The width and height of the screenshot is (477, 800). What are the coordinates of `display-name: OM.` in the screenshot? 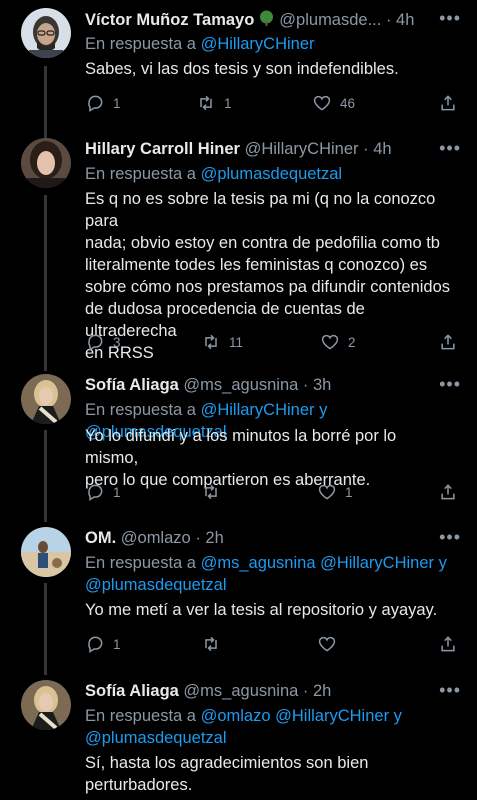 It's located at (100, 538).